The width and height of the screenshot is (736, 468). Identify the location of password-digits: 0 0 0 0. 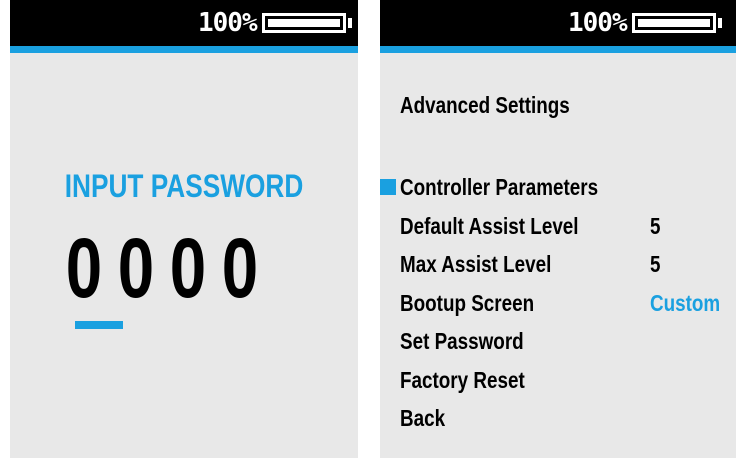
(162, 268).